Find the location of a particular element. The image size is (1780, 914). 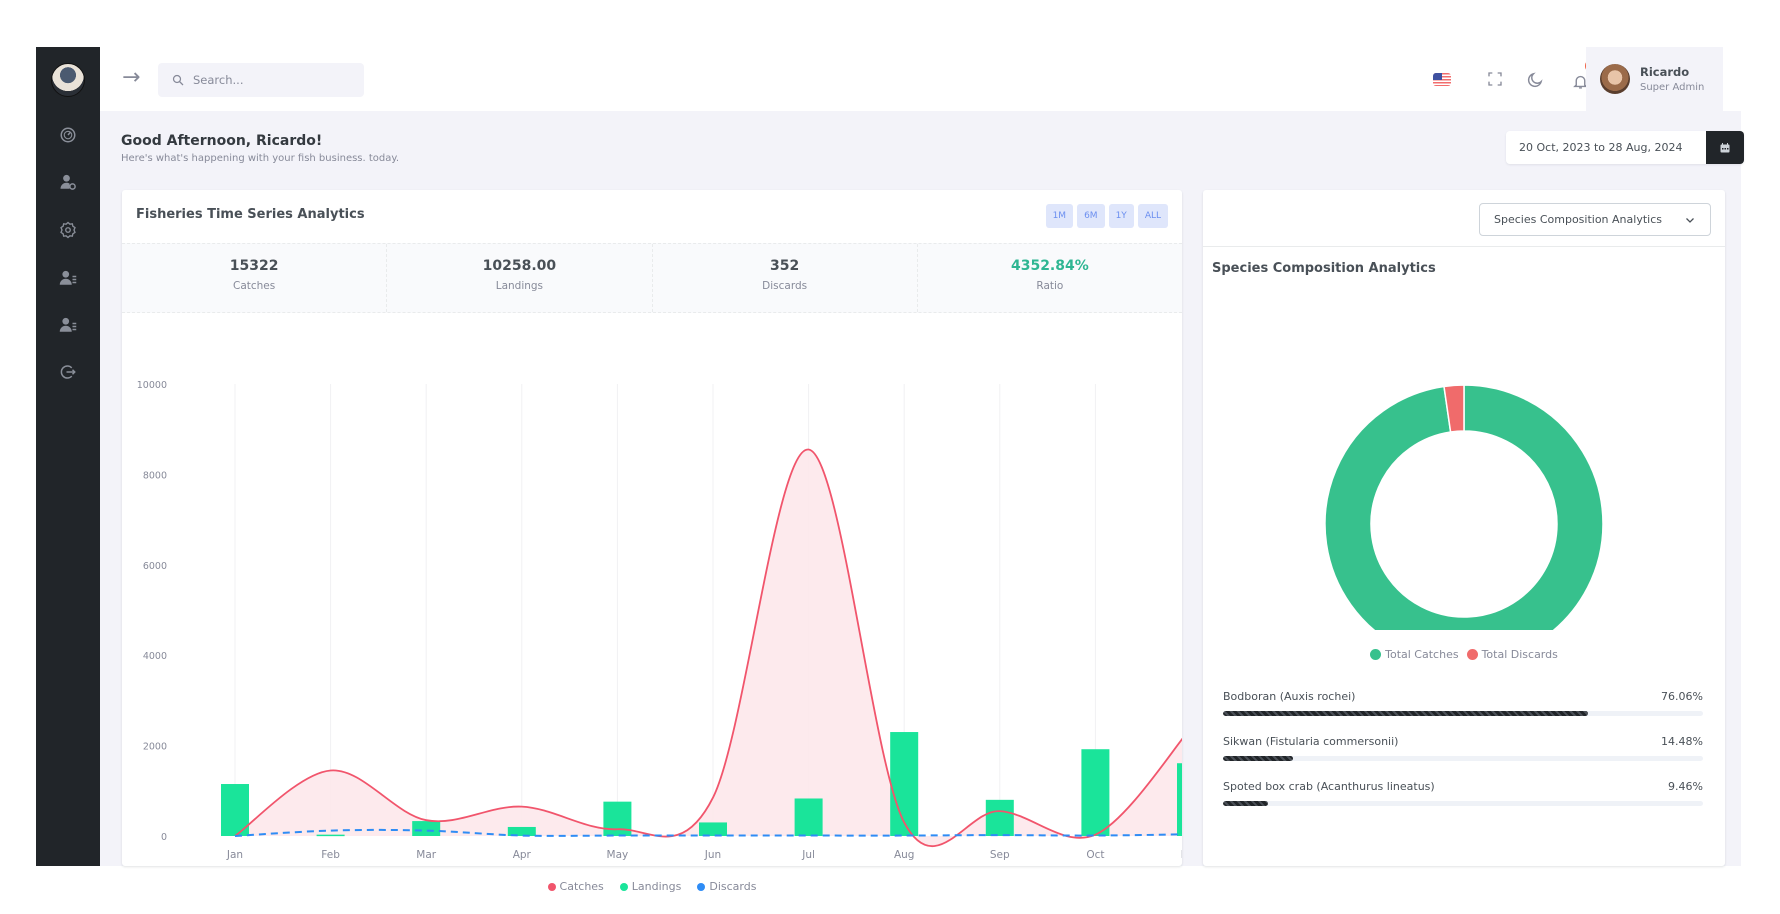

species-percent: 14.48% is located at coordinates (1682, 741).